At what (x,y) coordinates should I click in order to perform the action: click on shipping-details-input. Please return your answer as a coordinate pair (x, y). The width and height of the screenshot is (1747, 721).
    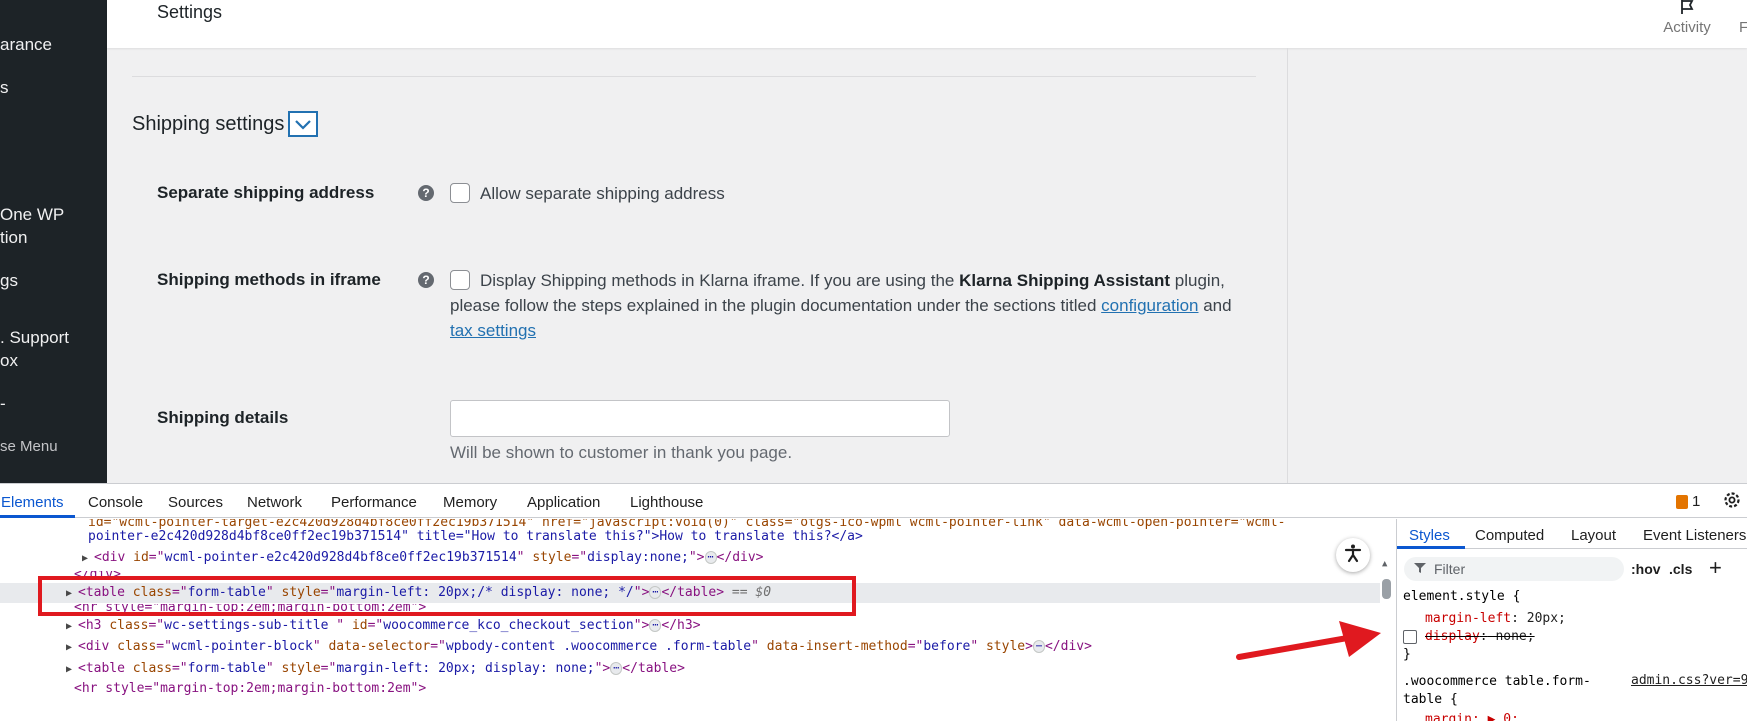
    Looking at the image, I should click on (700, 418).